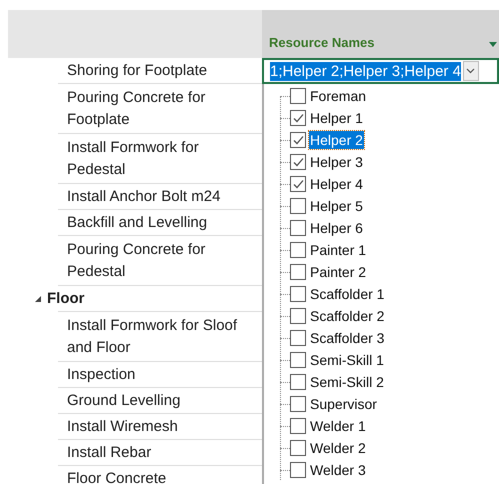 This screenshot has height=484, width=499. I want to click on resource-option: Helper 4, so click(336, 184).